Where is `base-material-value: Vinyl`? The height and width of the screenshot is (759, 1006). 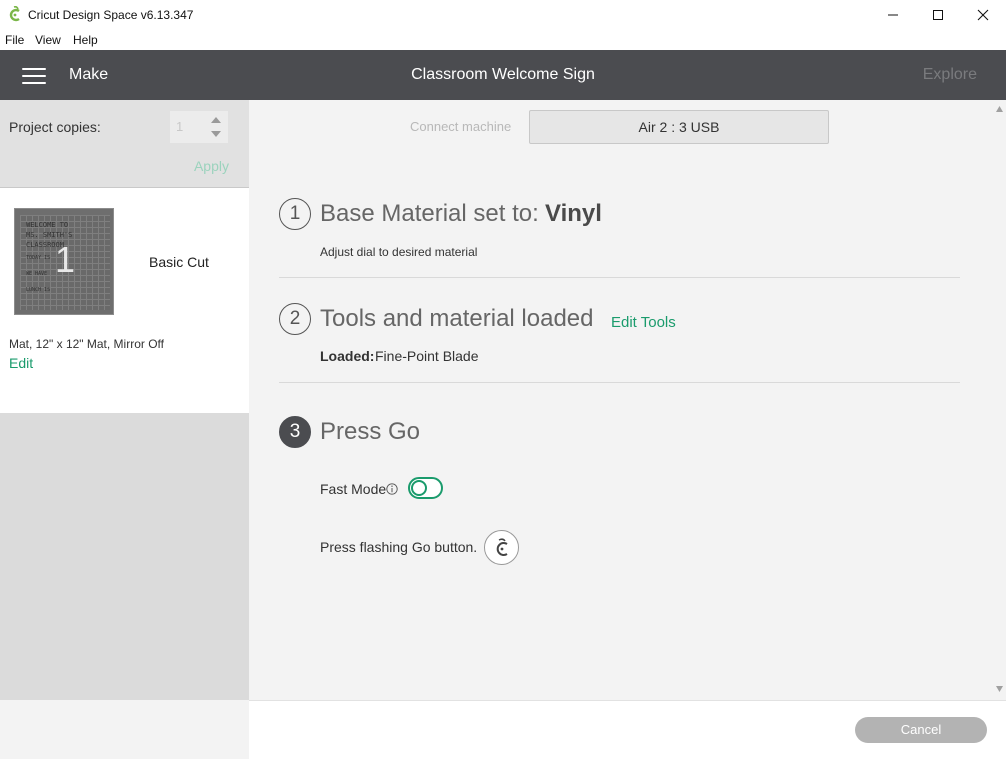
base-material-value: Vinyl is located at coordinates (573, 213).